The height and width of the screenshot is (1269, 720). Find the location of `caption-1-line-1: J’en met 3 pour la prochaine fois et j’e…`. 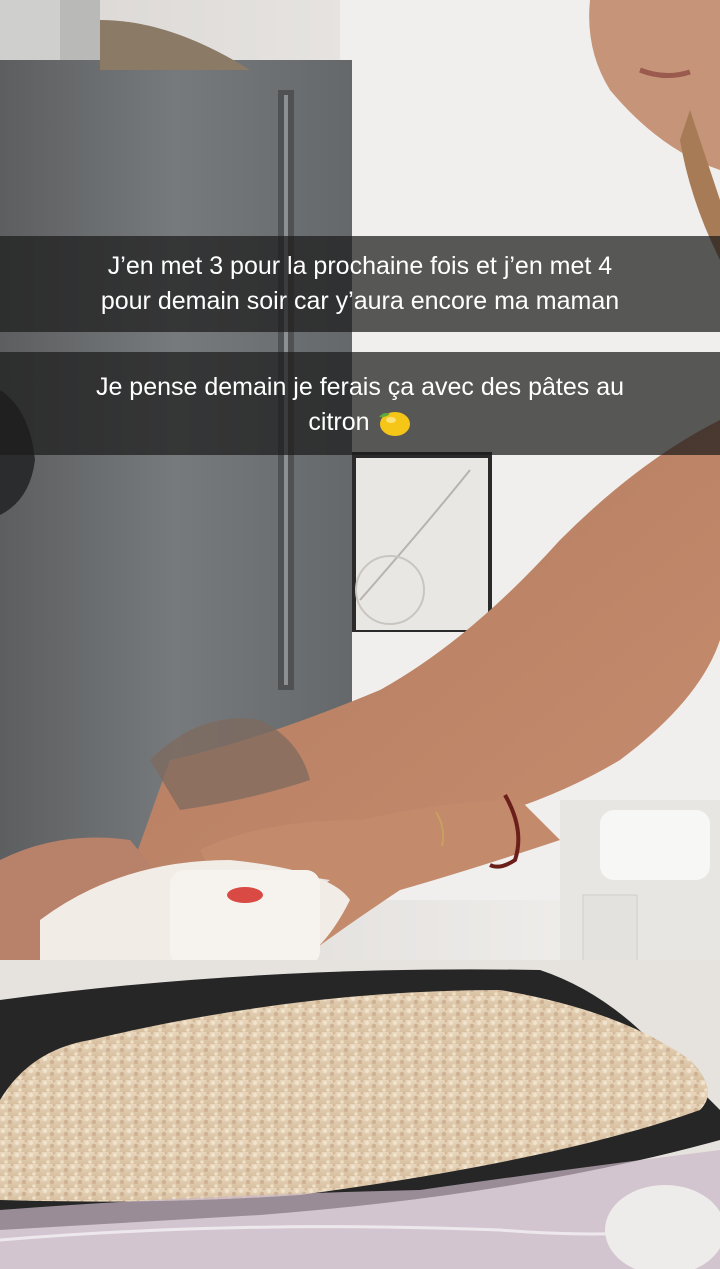

caption-1-line-1: J’en met 3 pour la prochaine fois et j’e… is located at coordinates (360, 266).